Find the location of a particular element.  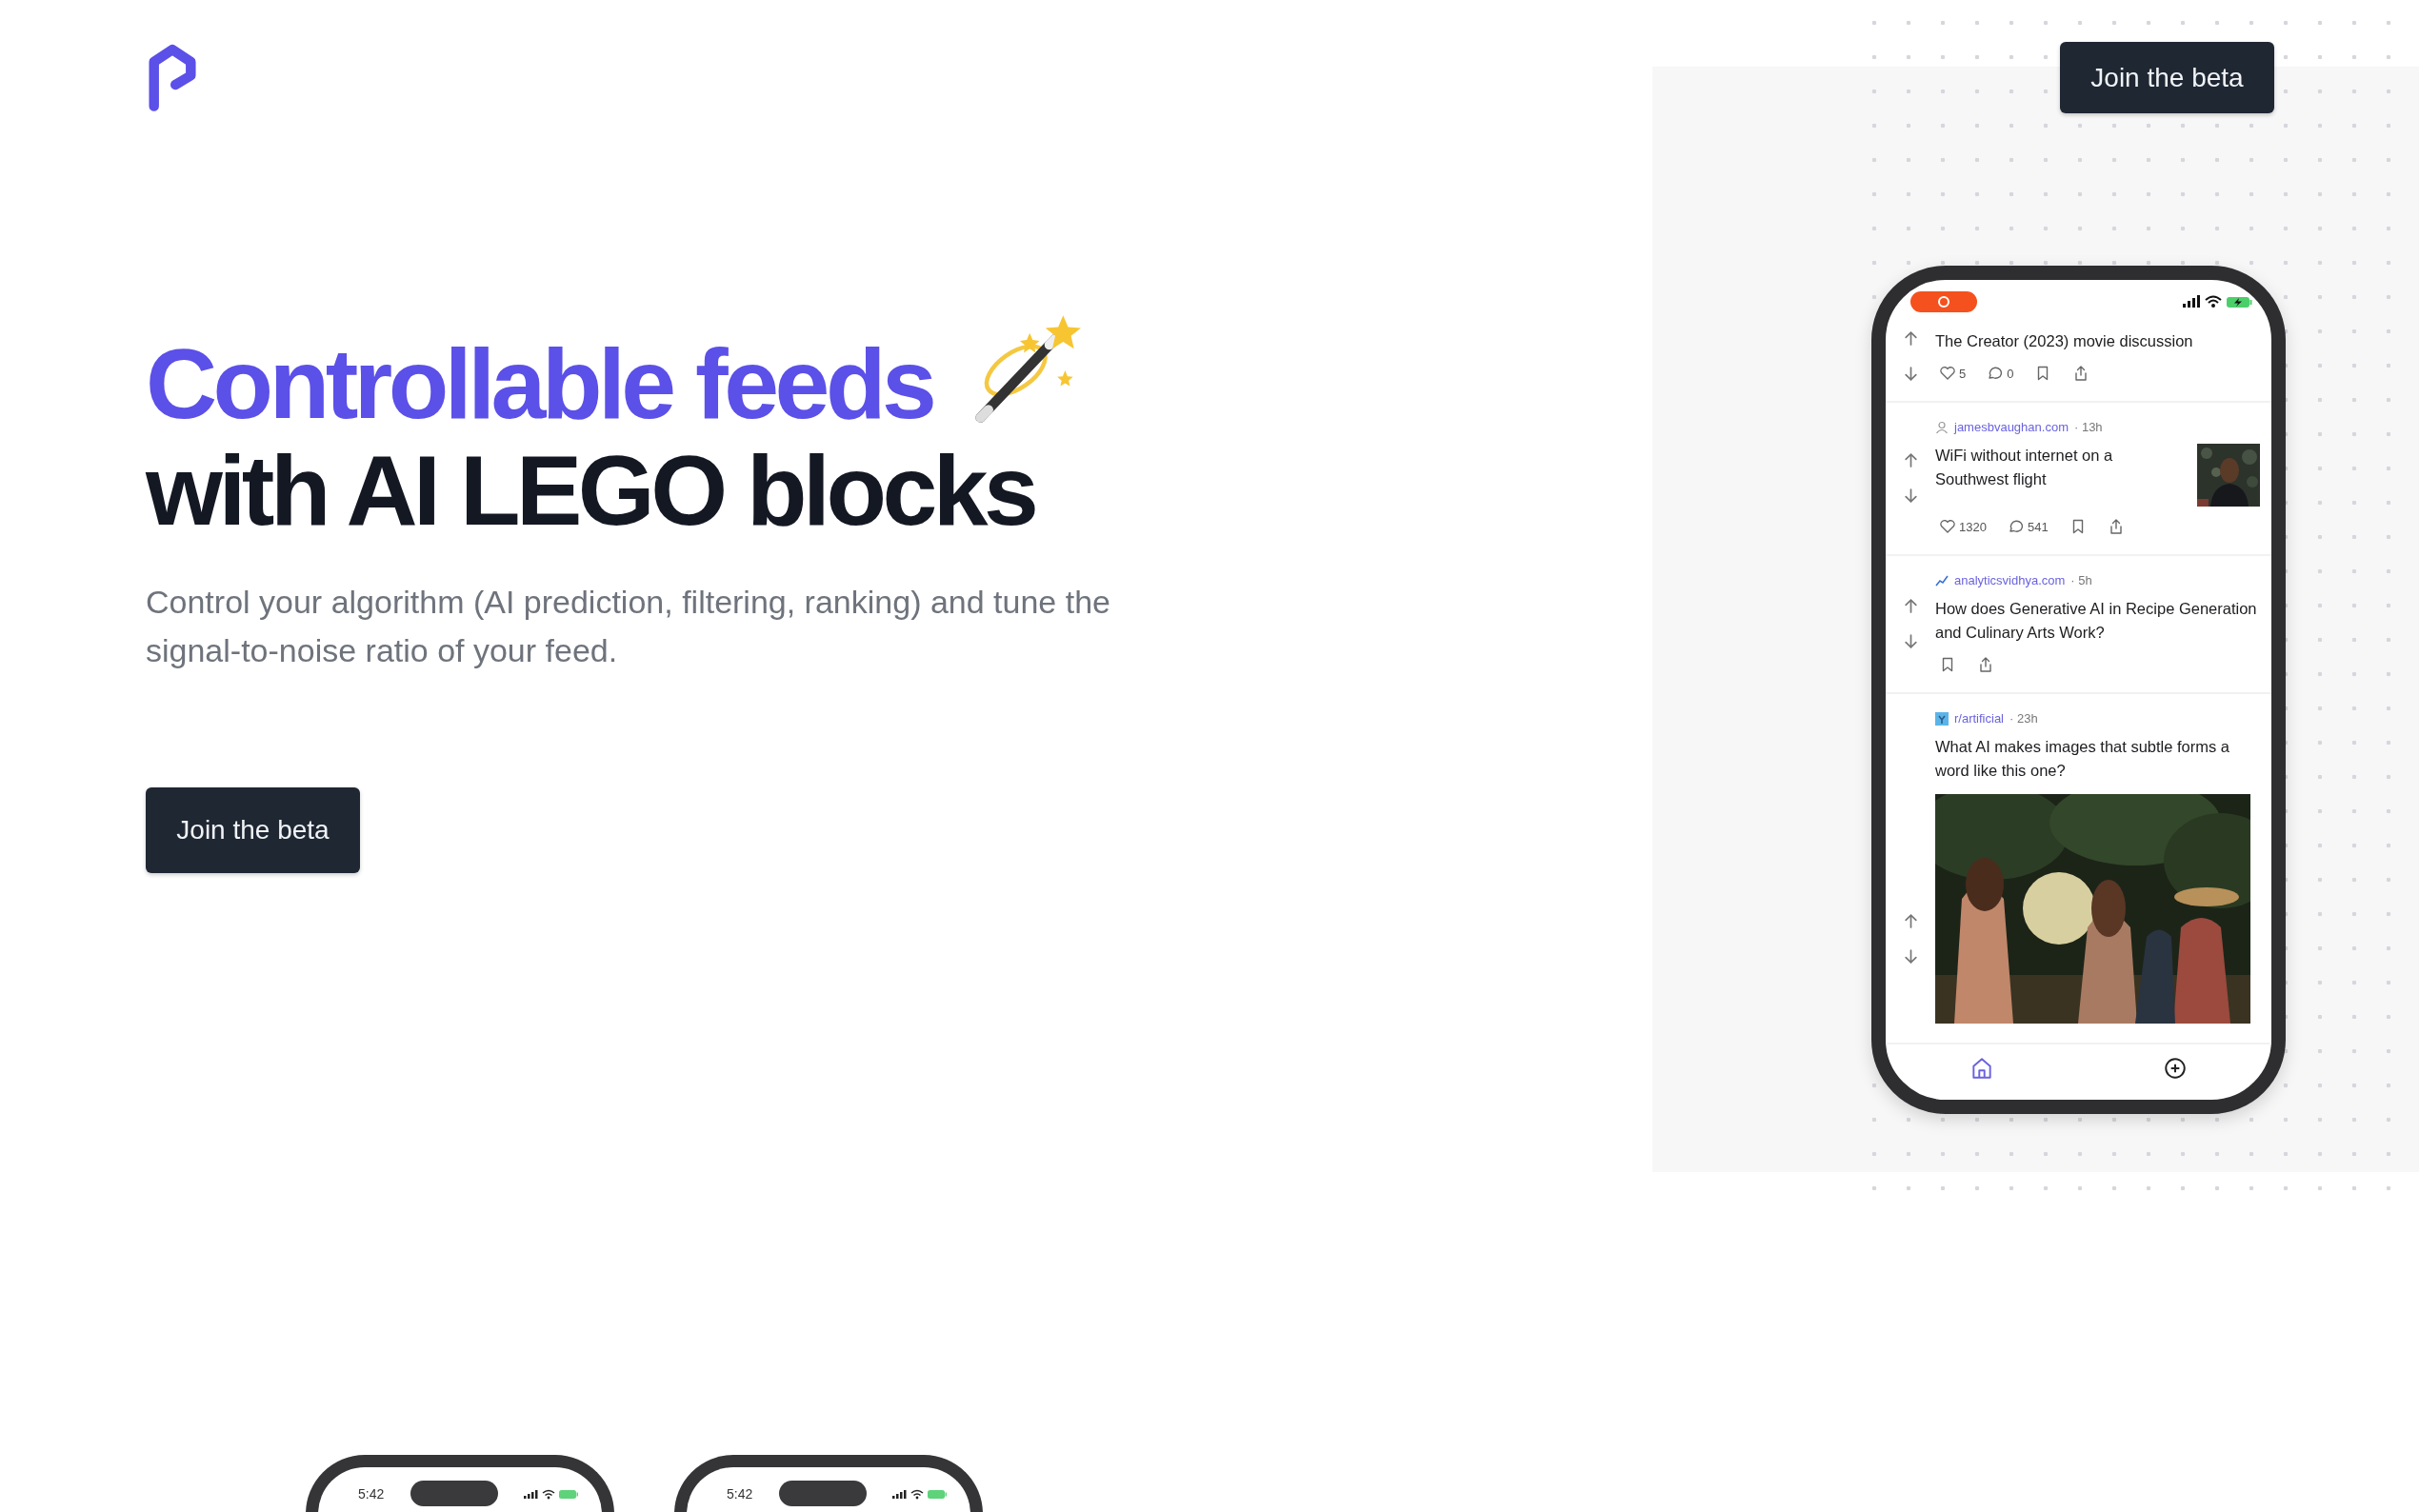

add-tab is located at coordinates (2175, 1068).